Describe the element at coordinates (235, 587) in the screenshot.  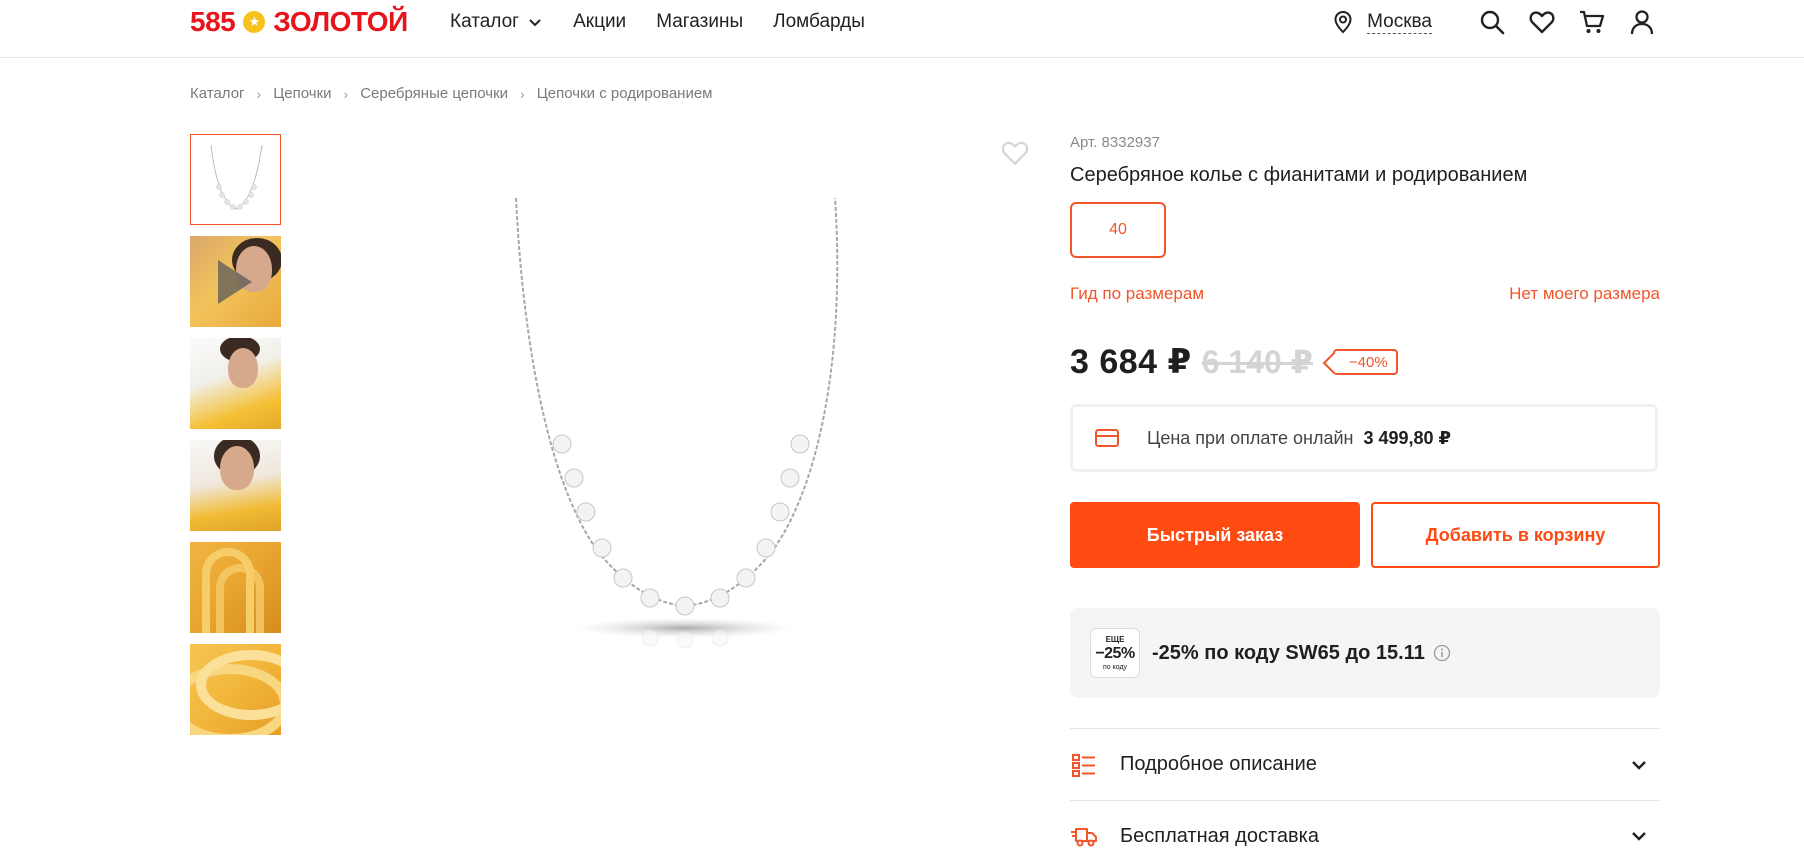
I see `thumbnail-arches` at that location.